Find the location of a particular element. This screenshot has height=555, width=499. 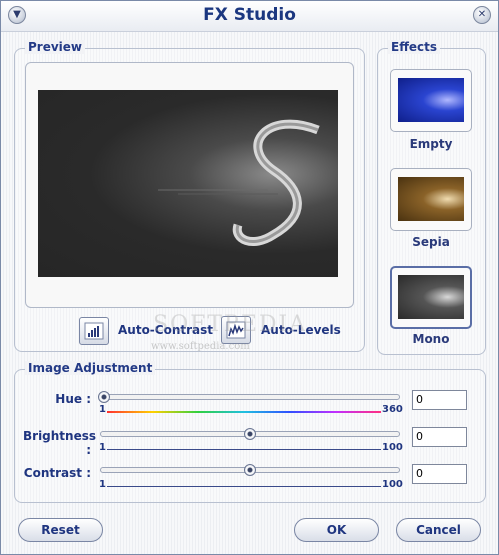

effect-sepia-thumb is located at coordinates (431, 199).